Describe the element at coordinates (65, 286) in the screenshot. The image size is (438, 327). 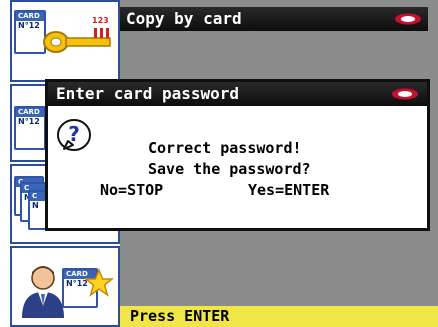
I see `sidebar-item-user-card: CARD N°12` at that location.